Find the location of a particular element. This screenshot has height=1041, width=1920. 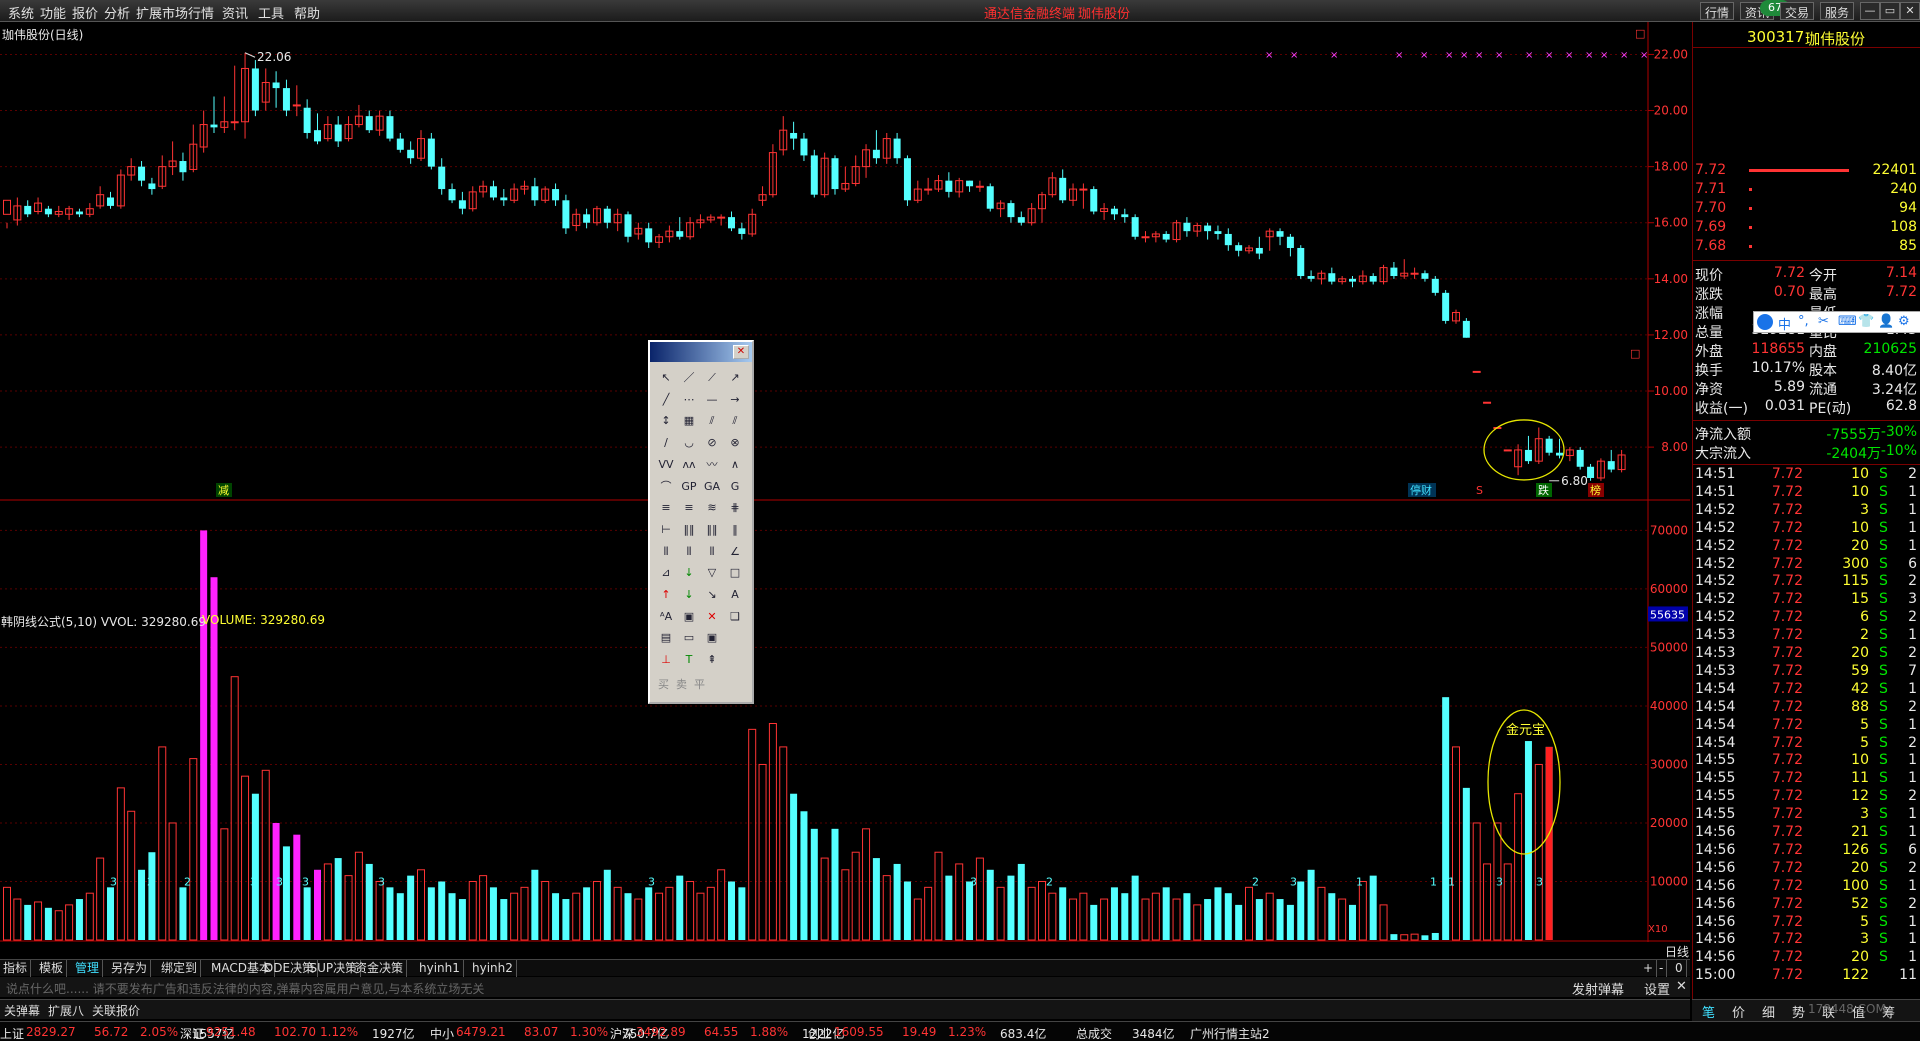

maximize-icon: ▭ is located at coordinates (1890, 11).